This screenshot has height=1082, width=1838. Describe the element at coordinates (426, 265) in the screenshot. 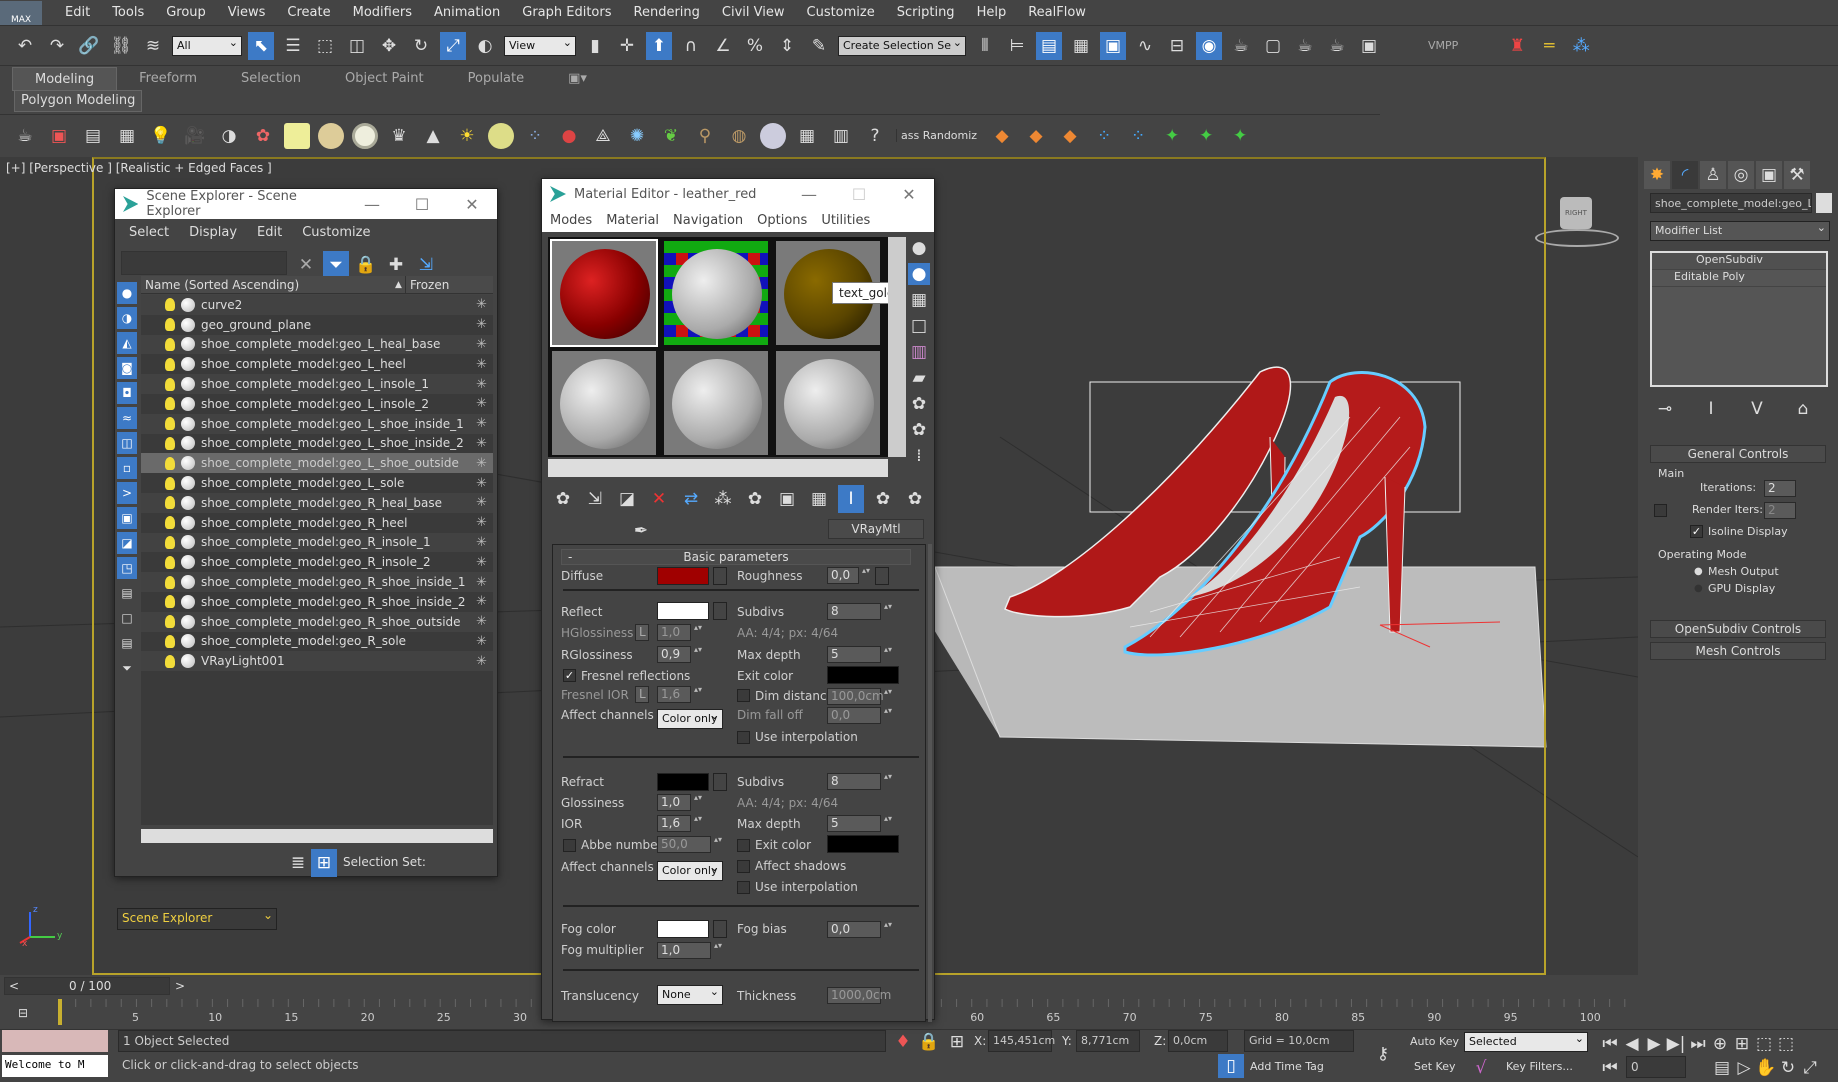

I see `select-children-icon: ⇲` at that location.